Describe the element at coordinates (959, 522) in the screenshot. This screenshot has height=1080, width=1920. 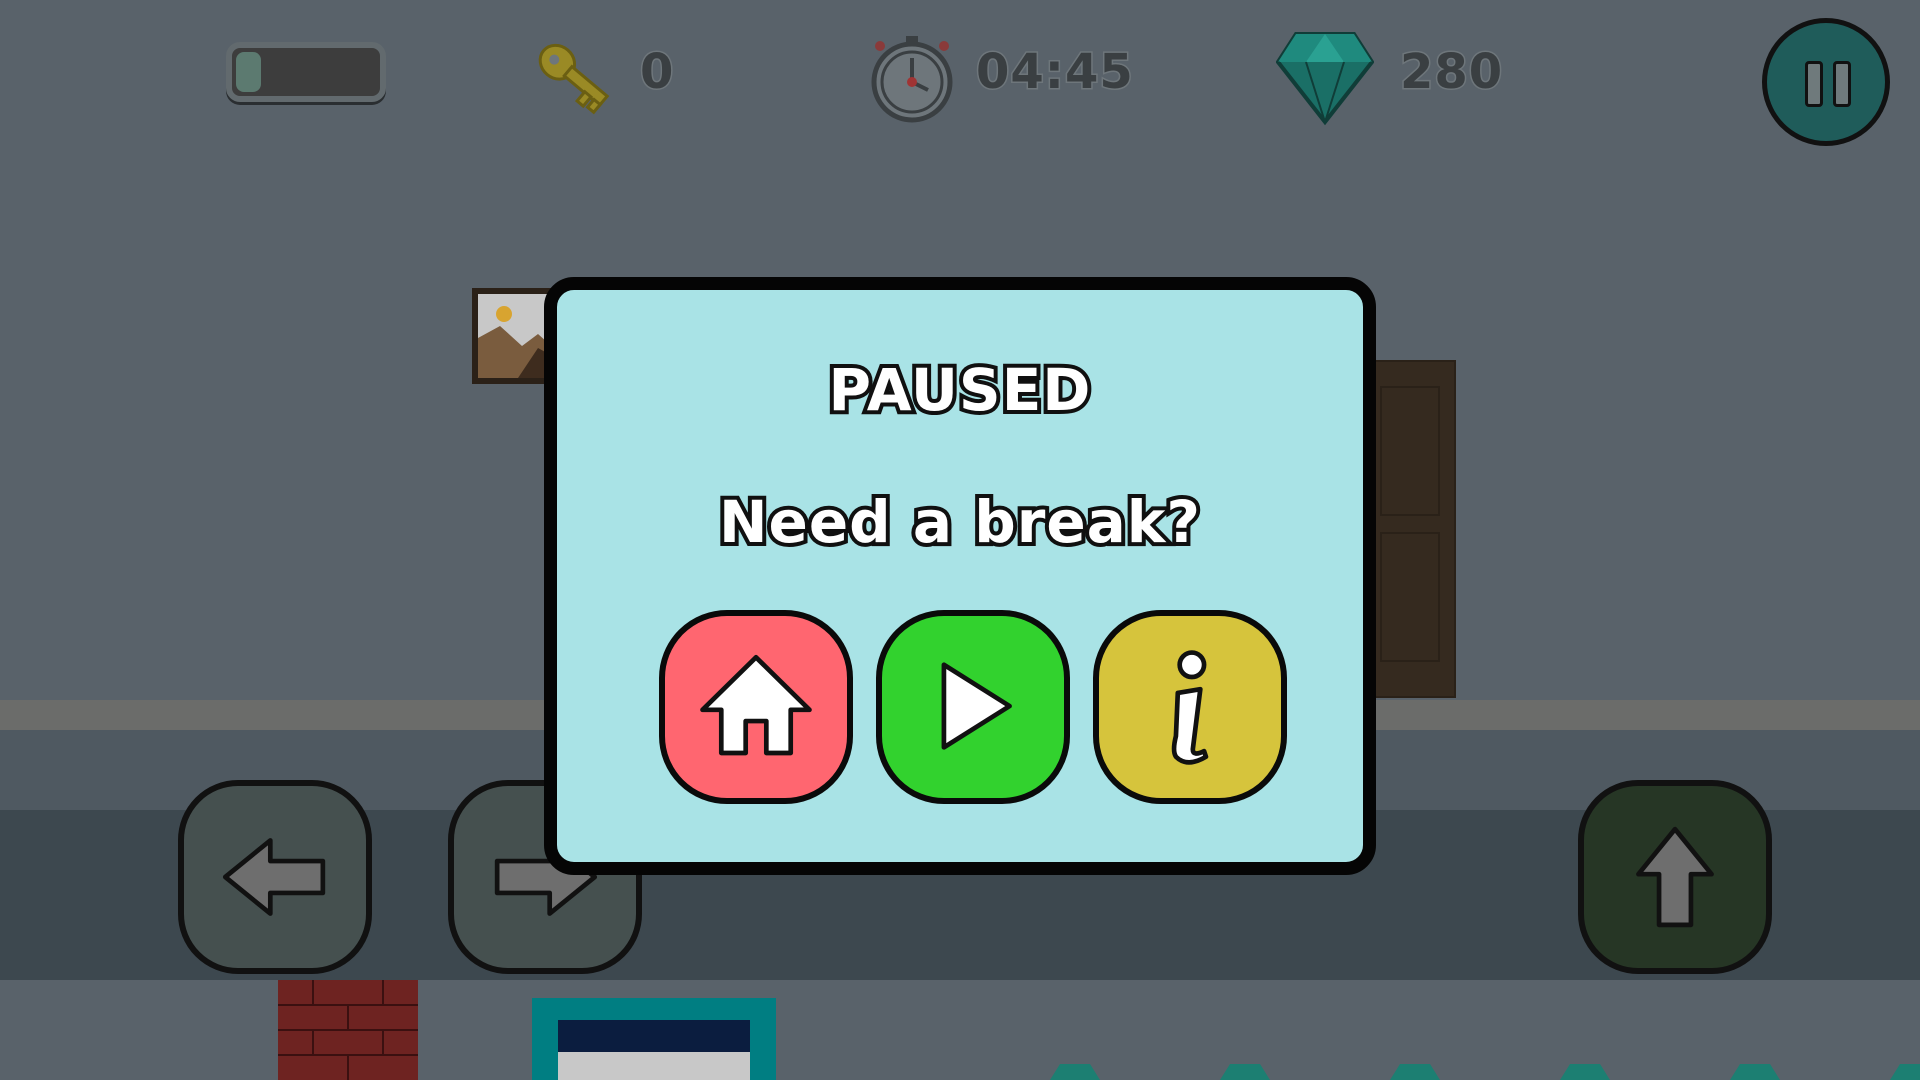
I see `dialog-subtitle: Need a break?` at that location.